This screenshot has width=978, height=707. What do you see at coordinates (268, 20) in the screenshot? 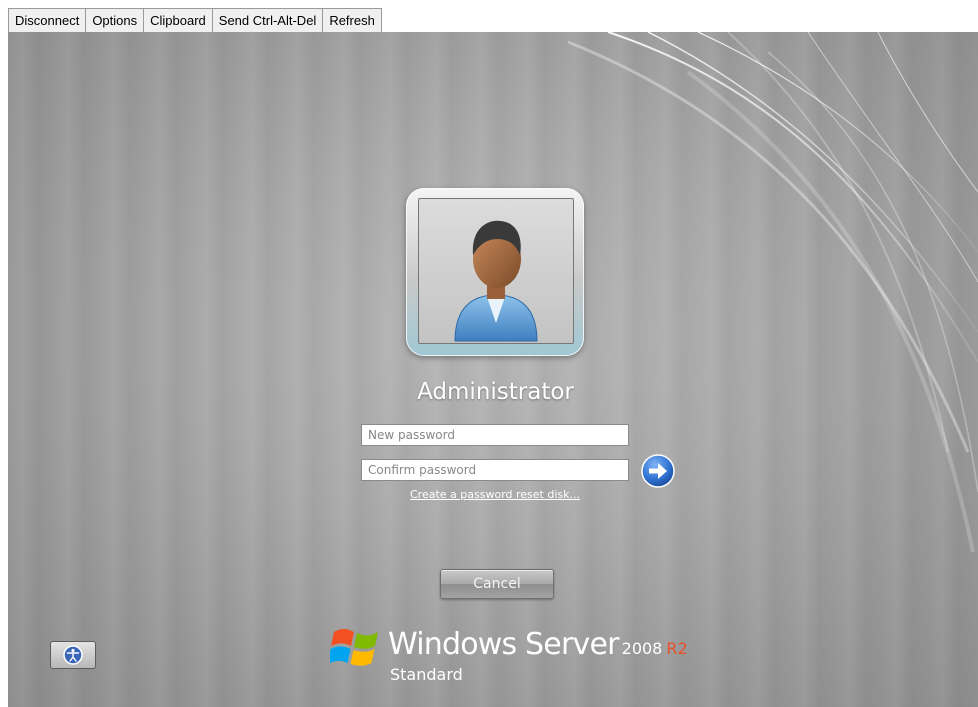
I see `send-ctrl-alt-del-button: Send Ctrl-Alt-Del` at bounding box center [268, 20].